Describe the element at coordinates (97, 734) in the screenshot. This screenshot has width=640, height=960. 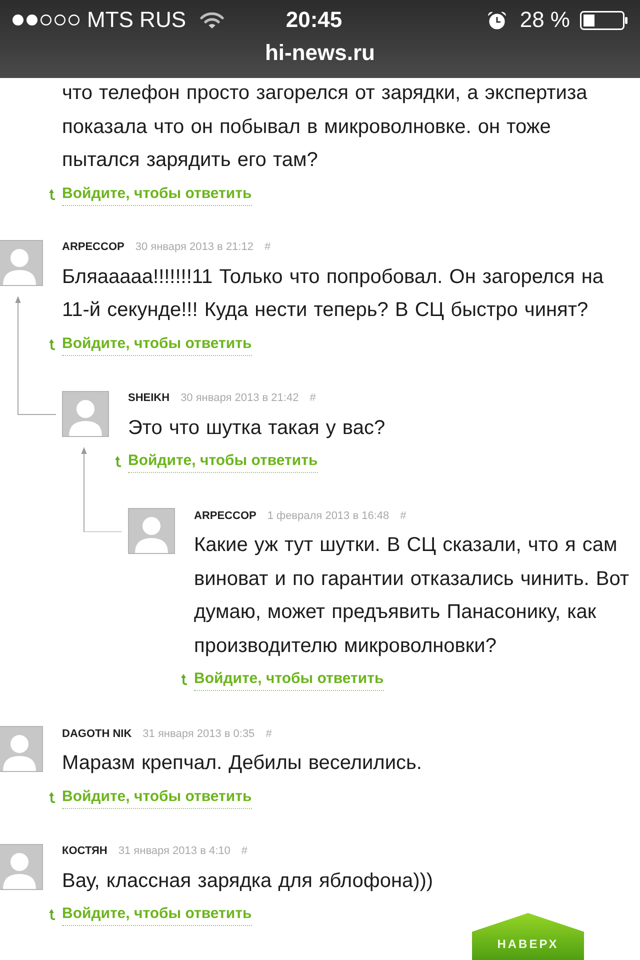
I see `comment-author: DAGOTH NIK` at that location.